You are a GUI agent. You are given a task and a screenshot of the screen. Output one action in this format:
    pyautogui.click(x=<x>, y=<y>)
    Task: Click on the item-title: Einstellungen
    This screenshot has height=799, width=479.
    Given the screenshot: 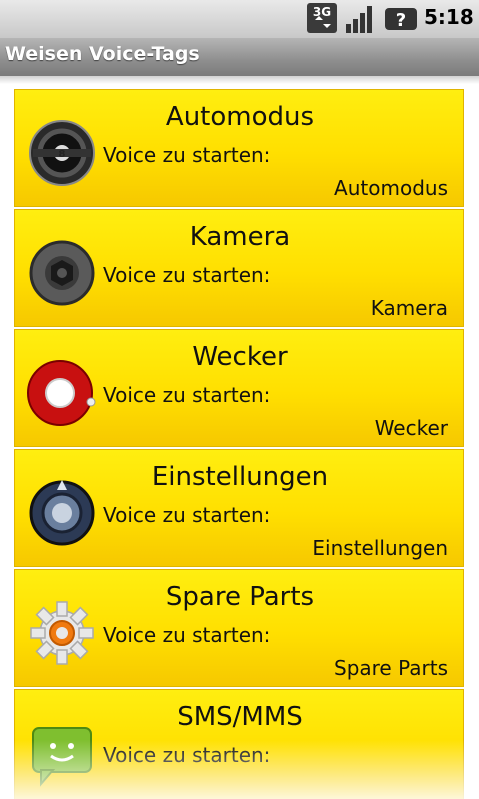 What is the action you would take?
    pyautogui.click(x=240, y=477)
    